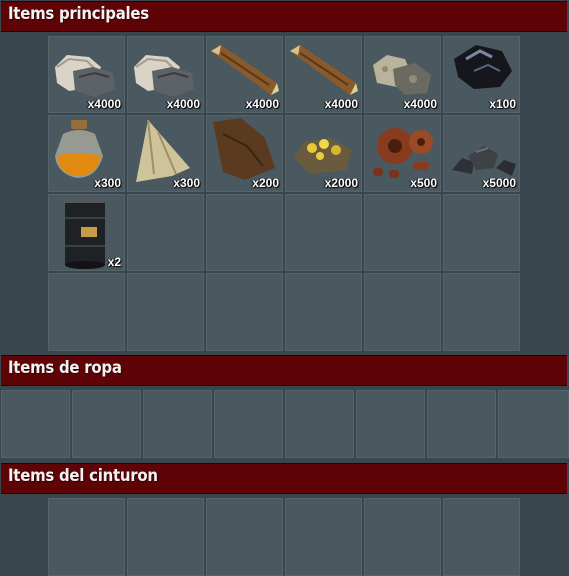 This screenshot has height=576, width=569. What do you see at coordinates (402, 153) in the screenshot?
I see `inventory-slot: x500` at bounding box center [402, 153].